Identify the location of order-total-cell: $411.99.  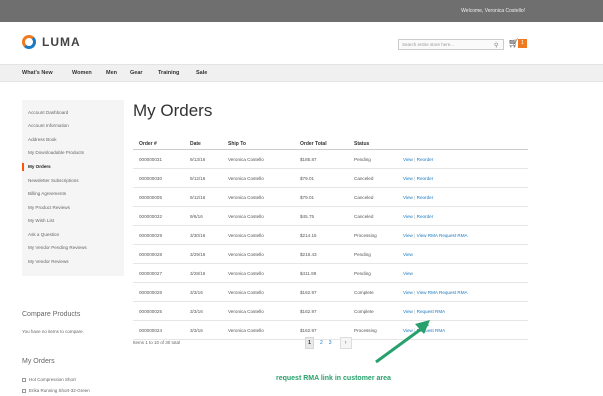
(308, 273).